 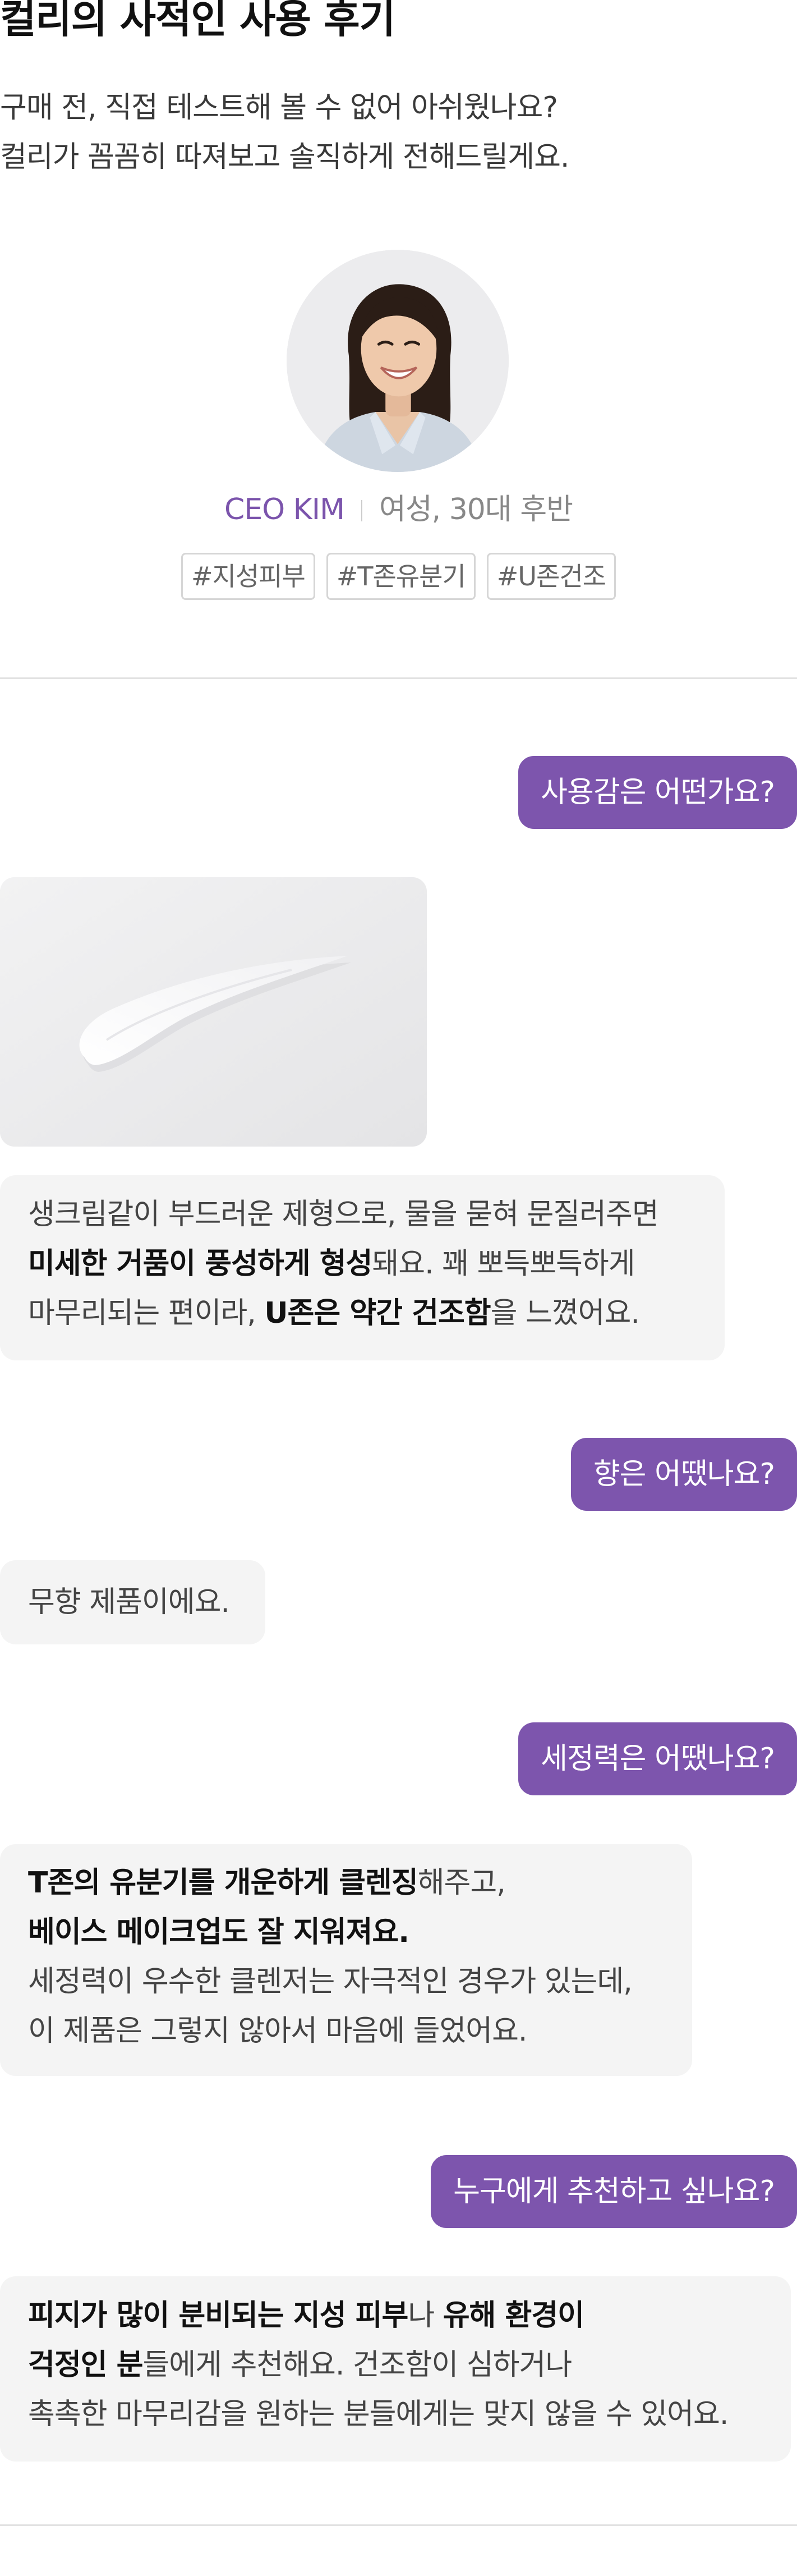 I want to click on profile-divider, so click(x=362, y=510).